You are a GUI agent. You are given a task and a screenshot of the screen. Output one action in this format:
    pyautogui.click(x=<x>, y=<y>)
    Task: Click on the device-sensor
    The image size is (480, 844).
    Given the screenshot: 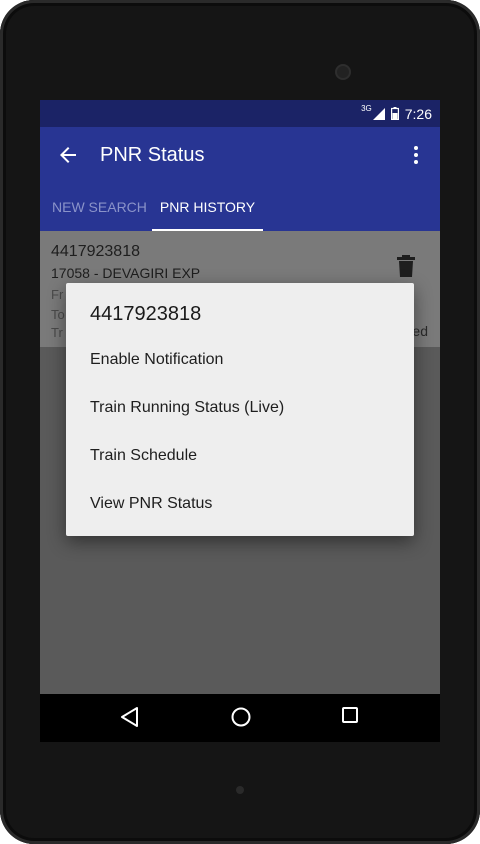 What is the action you would take?
    pyautogui.click(x=240, y=790)
    